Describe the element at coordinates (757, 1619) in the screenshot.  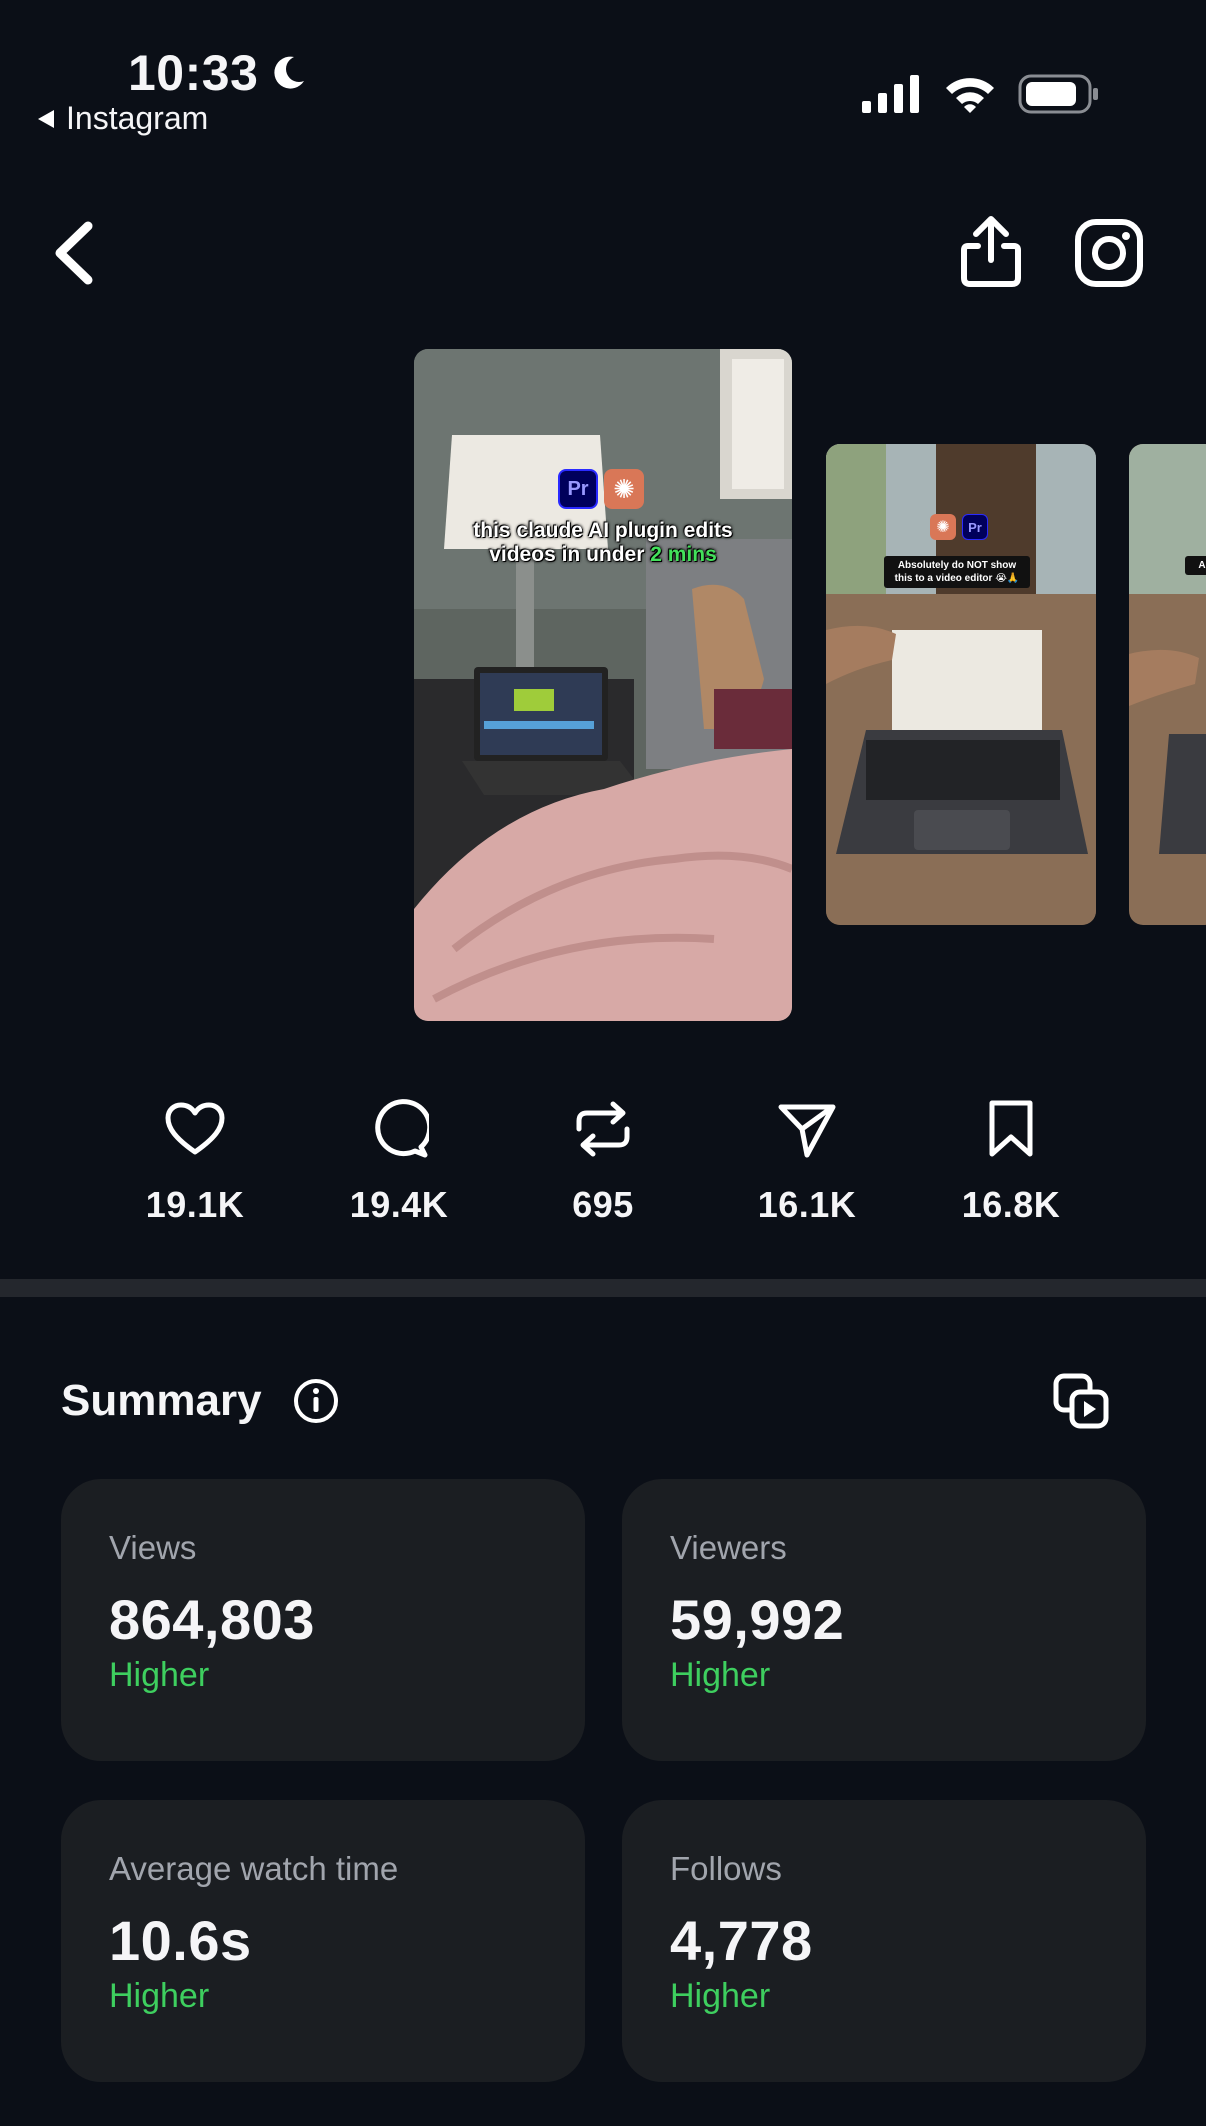
I see `card-value: 59,992` at that location.